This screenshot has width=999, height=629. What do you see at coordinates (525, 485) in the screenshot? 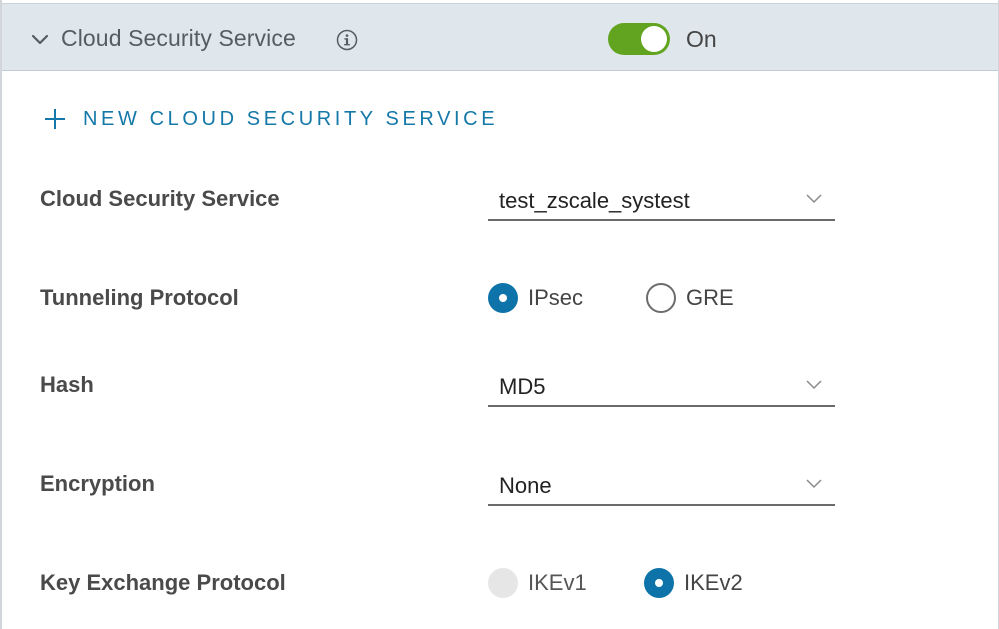
I see `encryption-value: None` at bounding box center [525, 485].